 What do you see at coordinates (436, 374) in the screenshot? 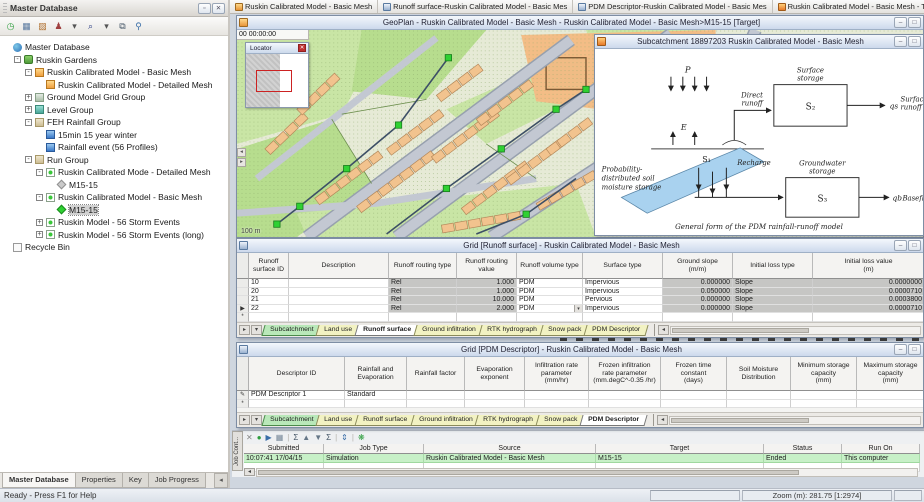
I see `column-header-rainfall-factor: Rainfall factor` at bounding box center [436, 374].